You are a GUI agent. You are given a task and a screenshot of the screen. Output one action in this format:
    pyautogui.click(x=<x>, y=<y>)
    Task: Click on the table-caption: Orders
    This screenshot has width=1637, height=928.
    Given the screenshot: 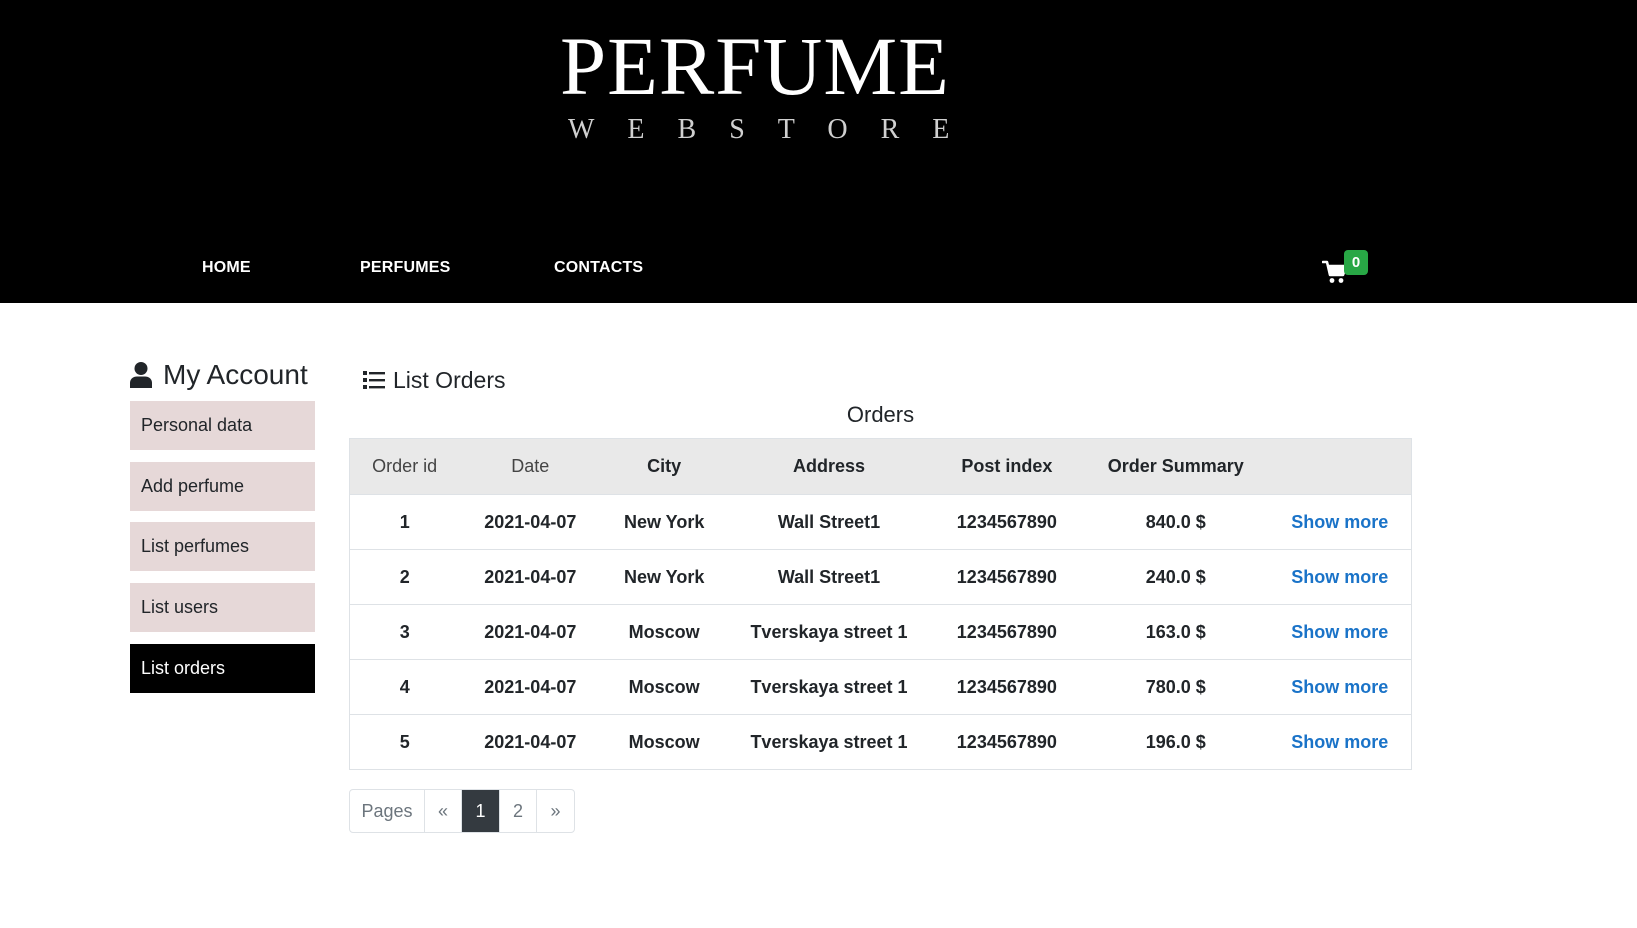 What is the action you would take?
    pyautogui.click(x=880, y=414)
    